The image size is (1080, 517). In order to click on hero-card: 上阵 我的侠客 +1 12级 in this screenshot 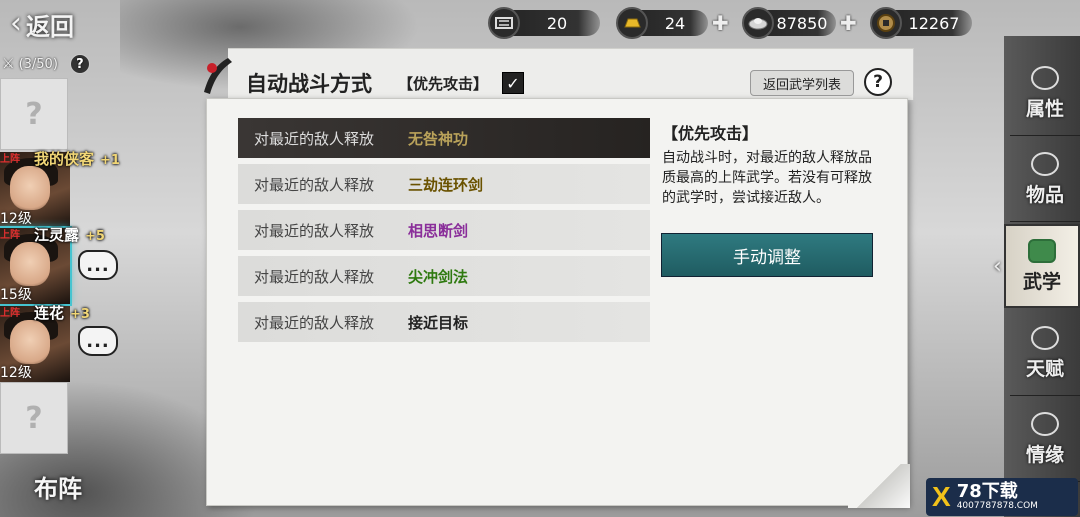, I will do `click(60, 189)`.